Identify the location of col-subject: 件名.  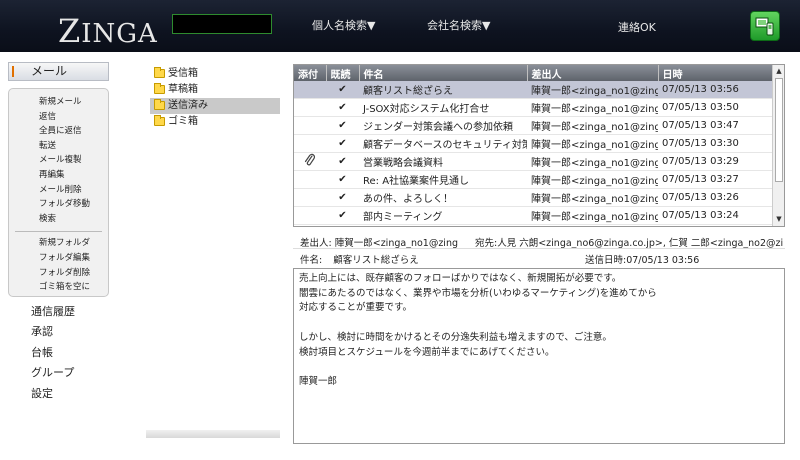
(443, 73).